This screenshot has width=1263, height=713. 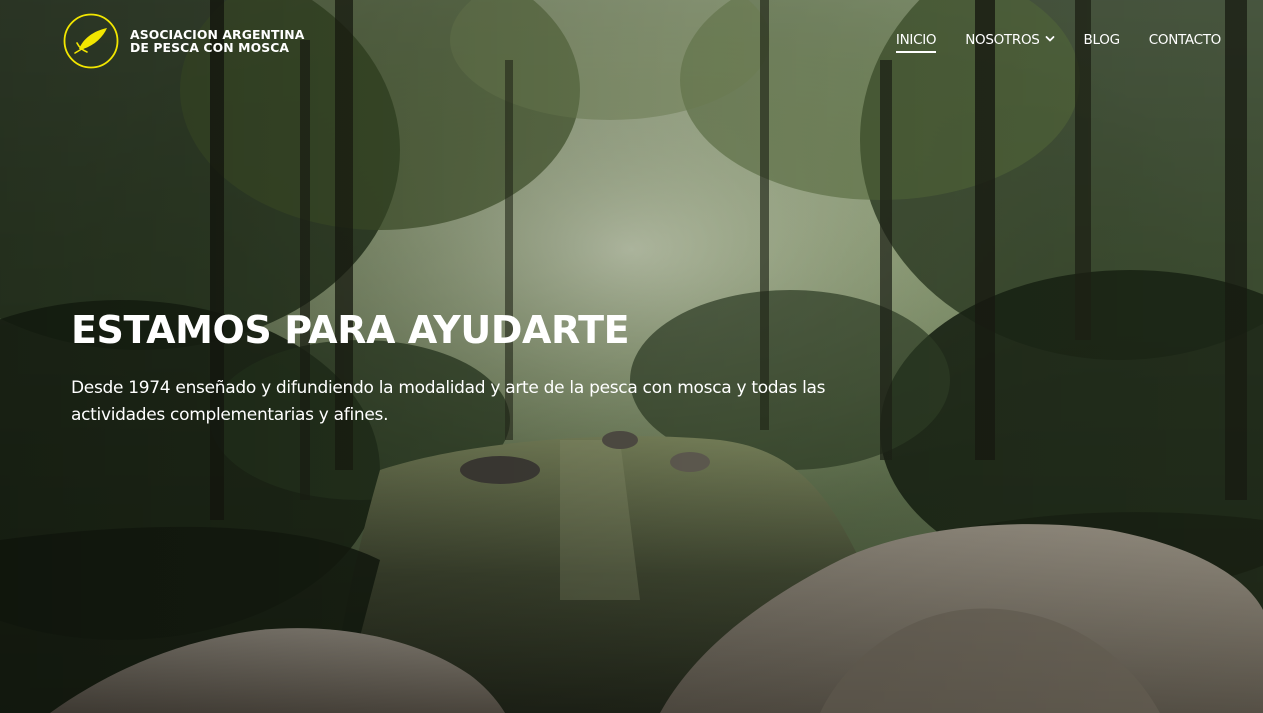 I want to click on brand-home-link: ASOCIACION ARGENTINA DE PESCA CON MOSCA, so click(x=183, y=41).